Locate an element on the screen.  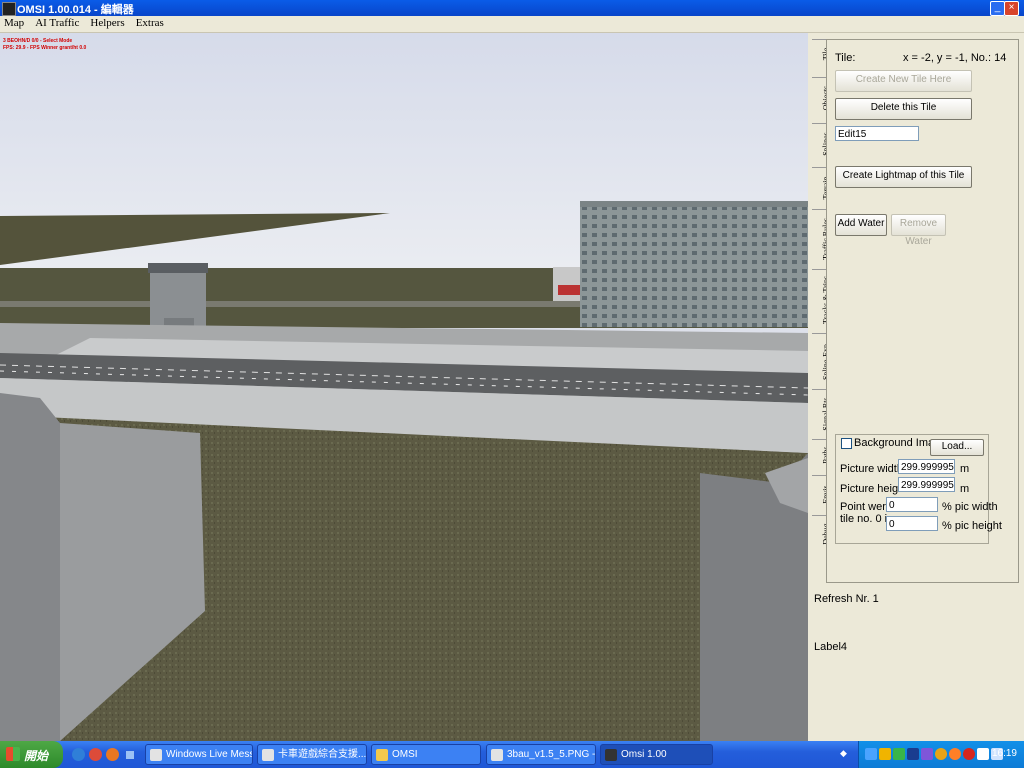
quicklaunch-chevron-icon is located at coordinates (130, 755).